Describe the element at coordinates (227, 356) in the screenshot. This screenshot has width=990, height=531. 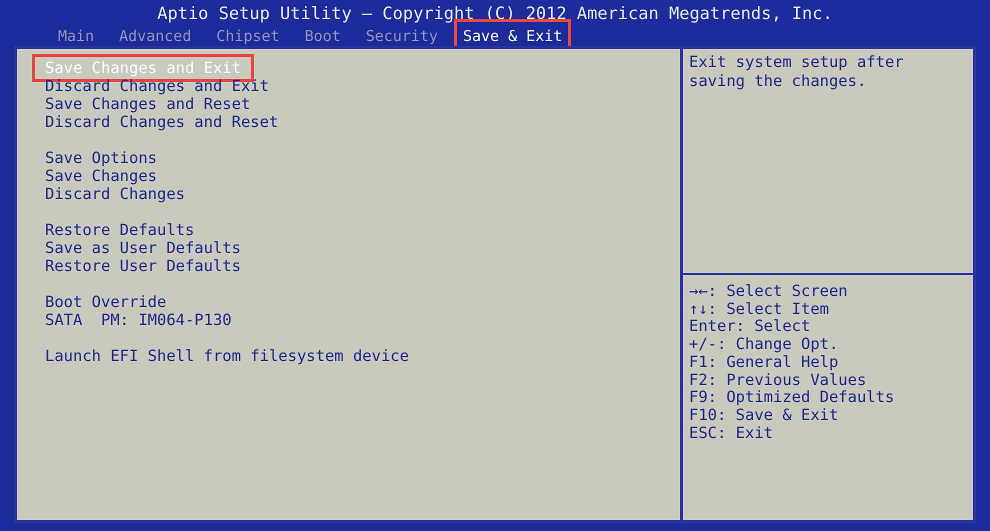
I see `menu-item: Launch EFI Shell from filesystem device` at that location.